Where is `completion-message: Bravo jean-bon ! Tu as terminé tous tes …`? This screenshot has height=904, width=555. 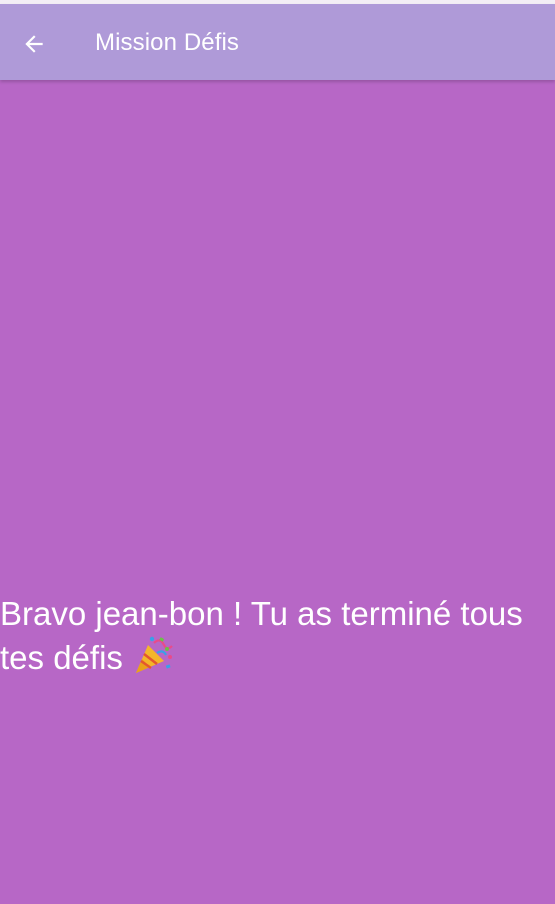 completion-message: Bravo jean-bon ! Tu as terminé tous tes … is located at coordinates (277, 636).